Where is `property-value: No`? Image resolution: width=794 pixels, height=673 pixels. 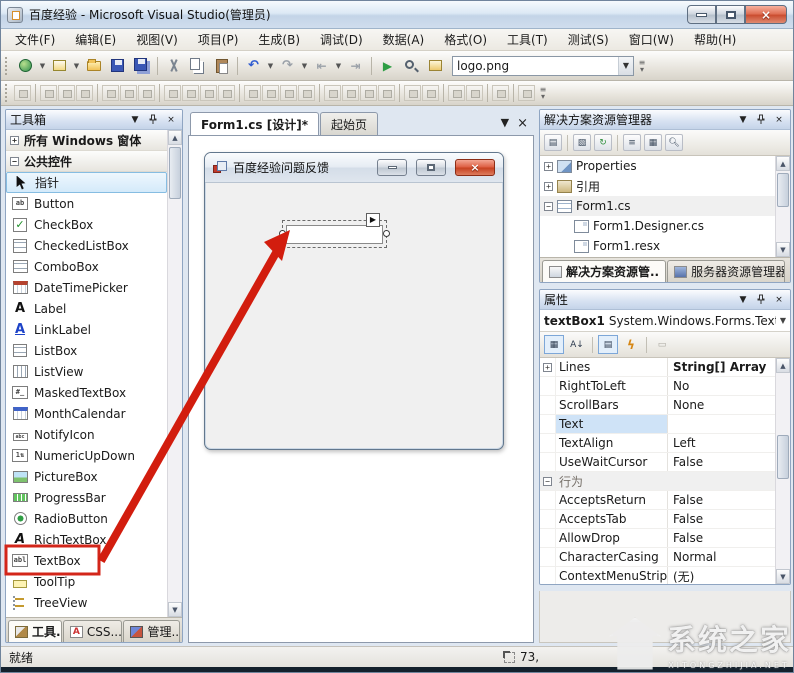 property-value: No is located at coordinates (721, 386).